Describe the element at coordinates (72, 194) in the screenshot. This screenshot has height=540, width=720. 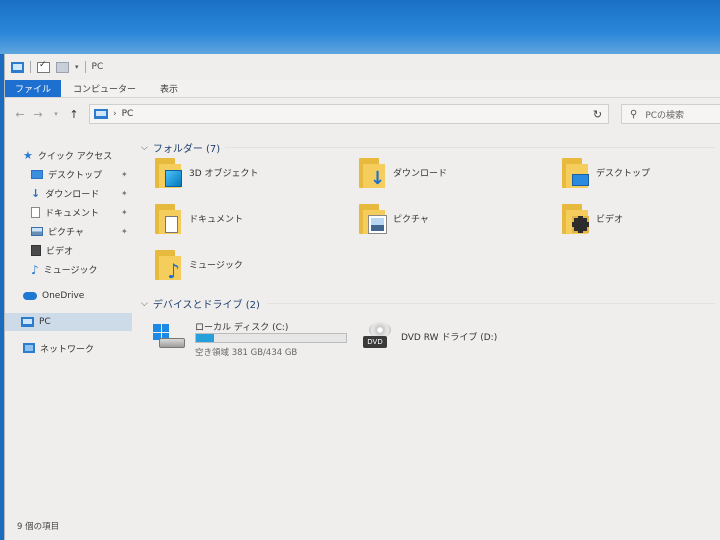
I see `nav-label: ダウンロード` at that location.